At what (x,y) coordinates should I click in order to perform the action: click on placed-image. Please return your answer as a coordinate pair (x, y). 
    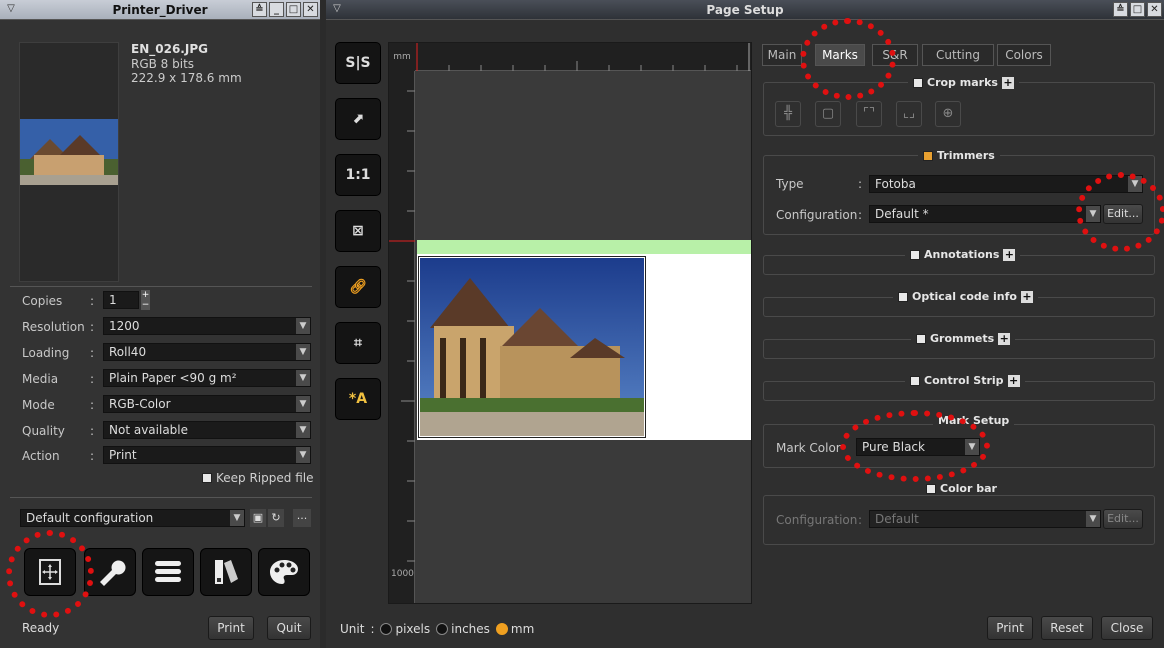
    Looking at the image, I should click on (532, 347).